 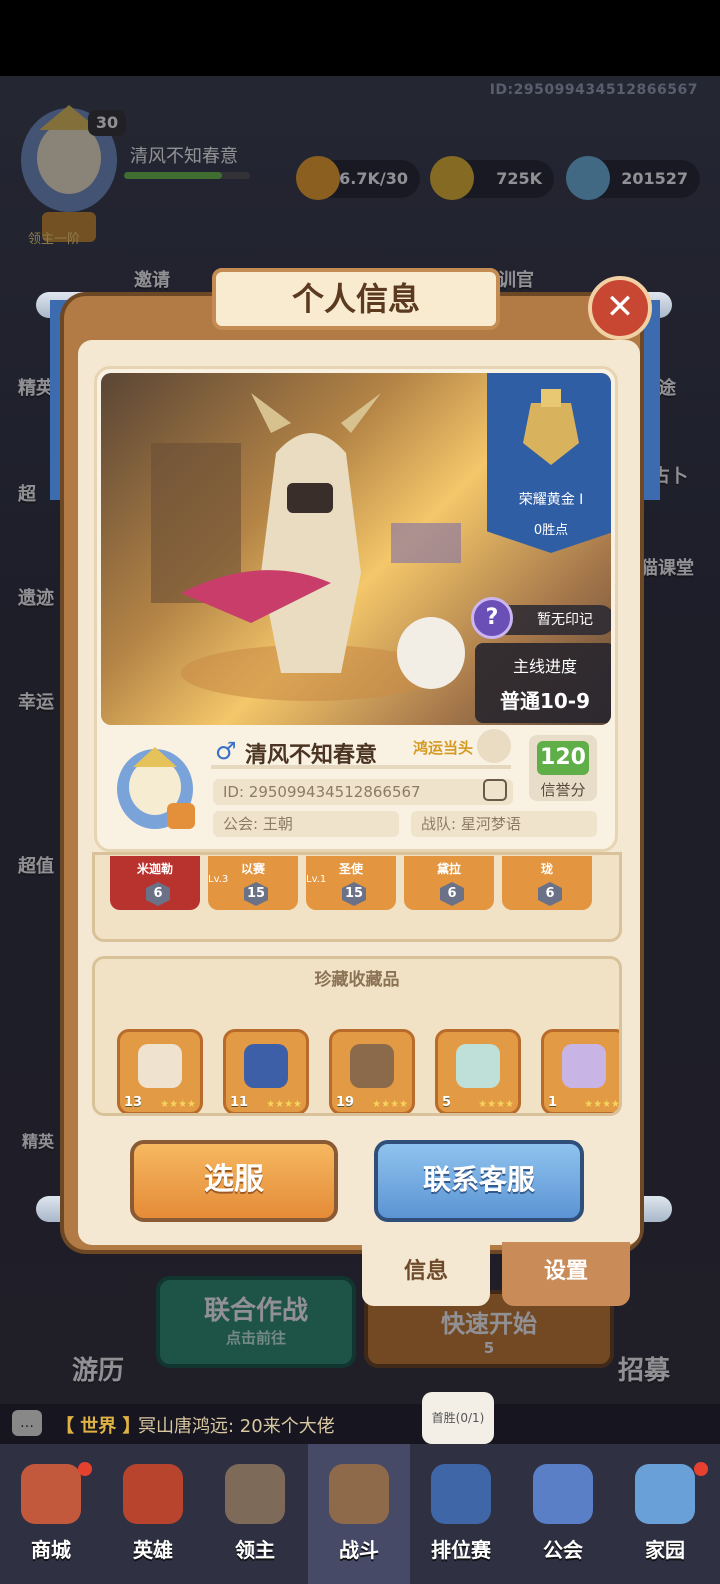 I want to click on profile-avatar-icon, so click(x=156, y=788).